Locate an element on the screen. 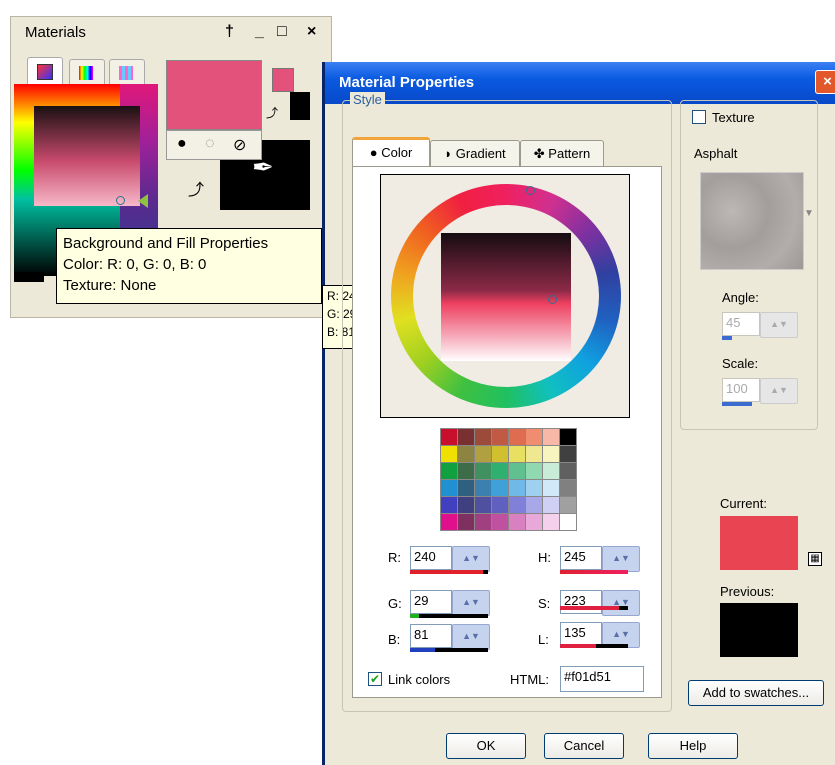 The width and height of the screenshot is (835, 765). r-slider is located at coordinates (449, 572).